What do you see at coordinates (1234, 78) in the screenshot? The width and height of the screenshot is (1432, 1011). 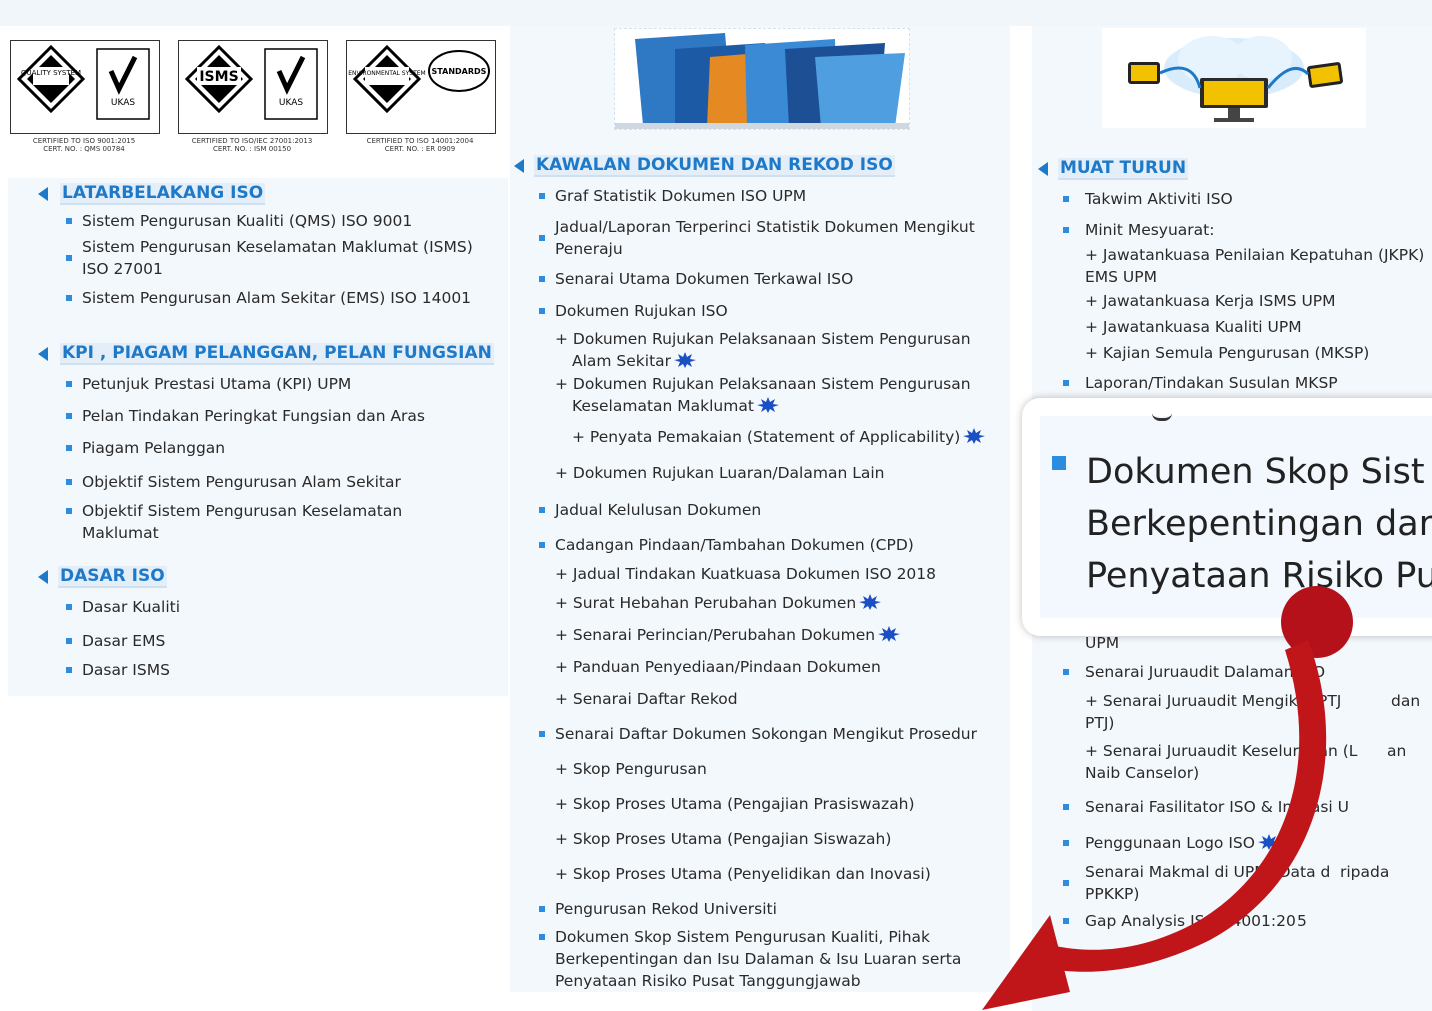 I see `cloud-devices-banner` at bounding box center [1234, 78].